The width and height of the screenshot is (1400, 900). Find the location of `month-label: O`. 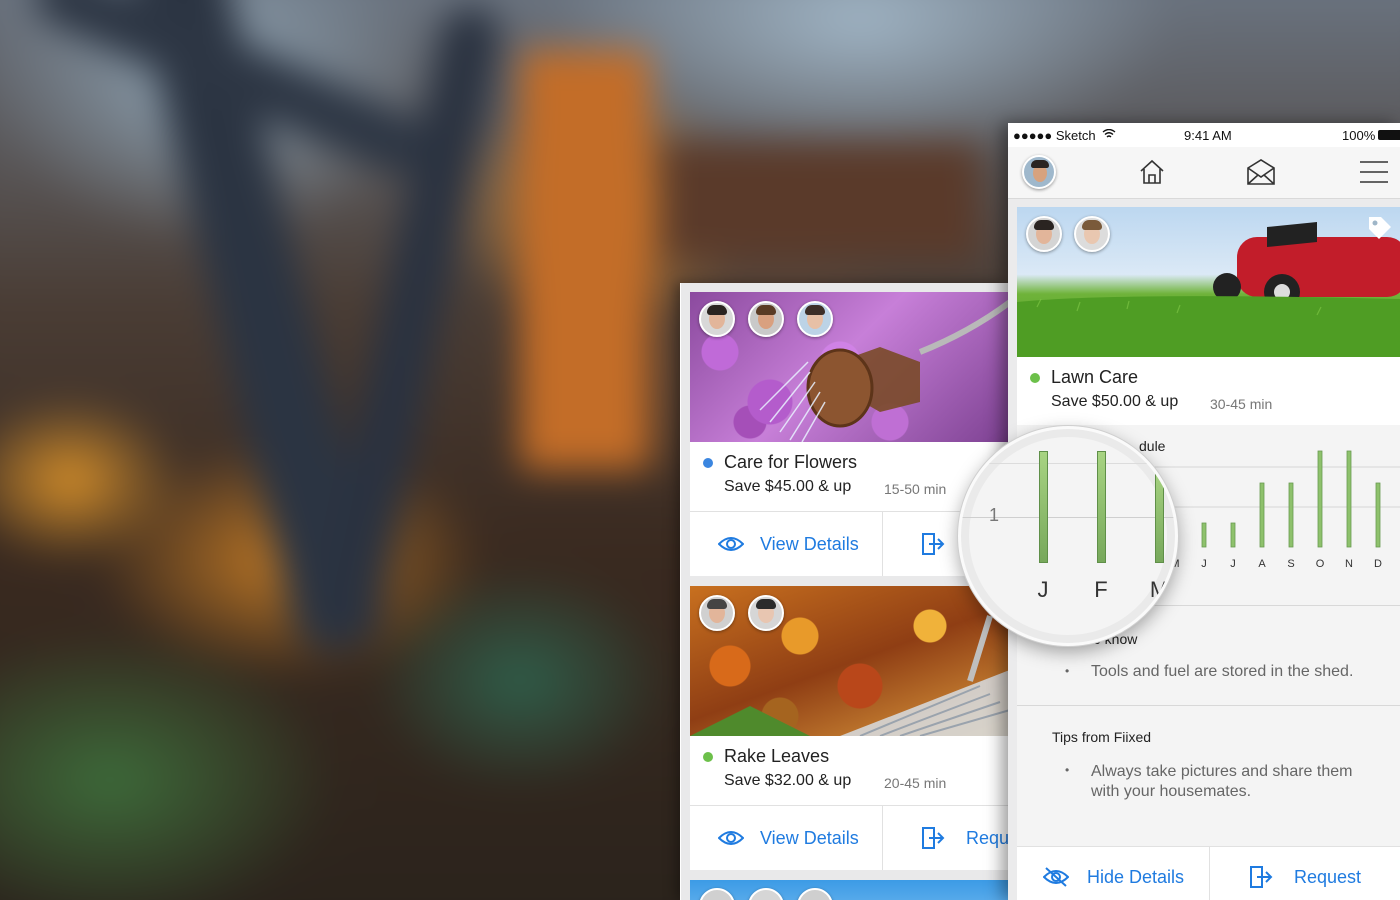

month-label: O is located at coordinates (1320, 564).